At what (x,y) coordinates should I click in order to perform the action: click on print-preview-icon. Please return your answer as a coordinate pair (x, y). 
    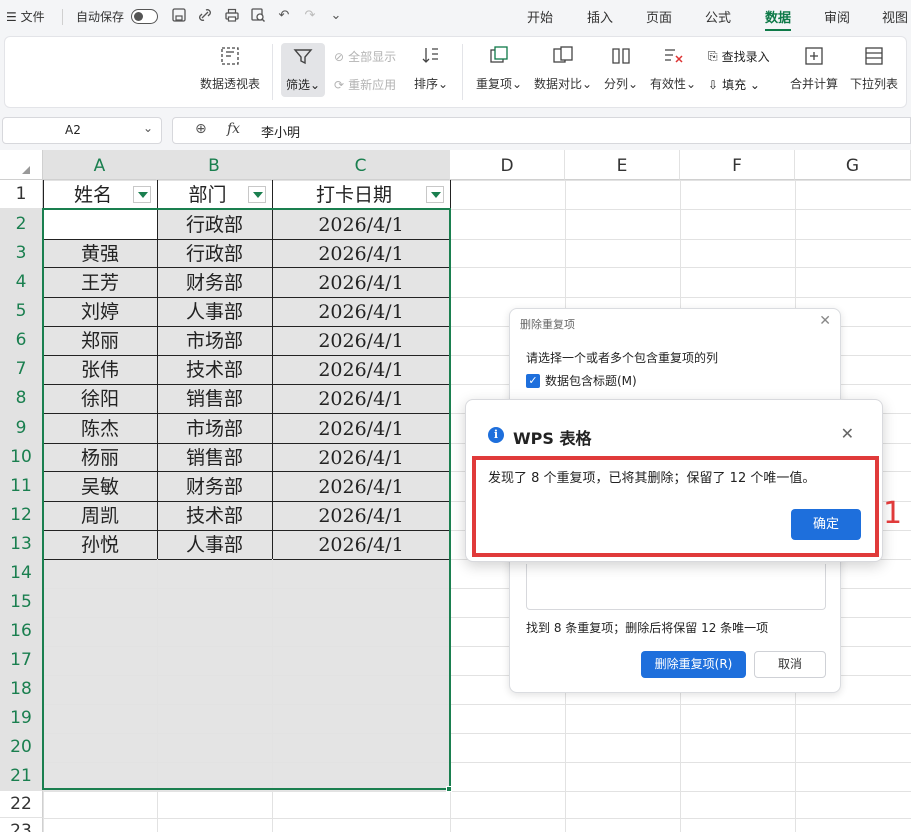
    Looking at the image, I should click on (258, 16).